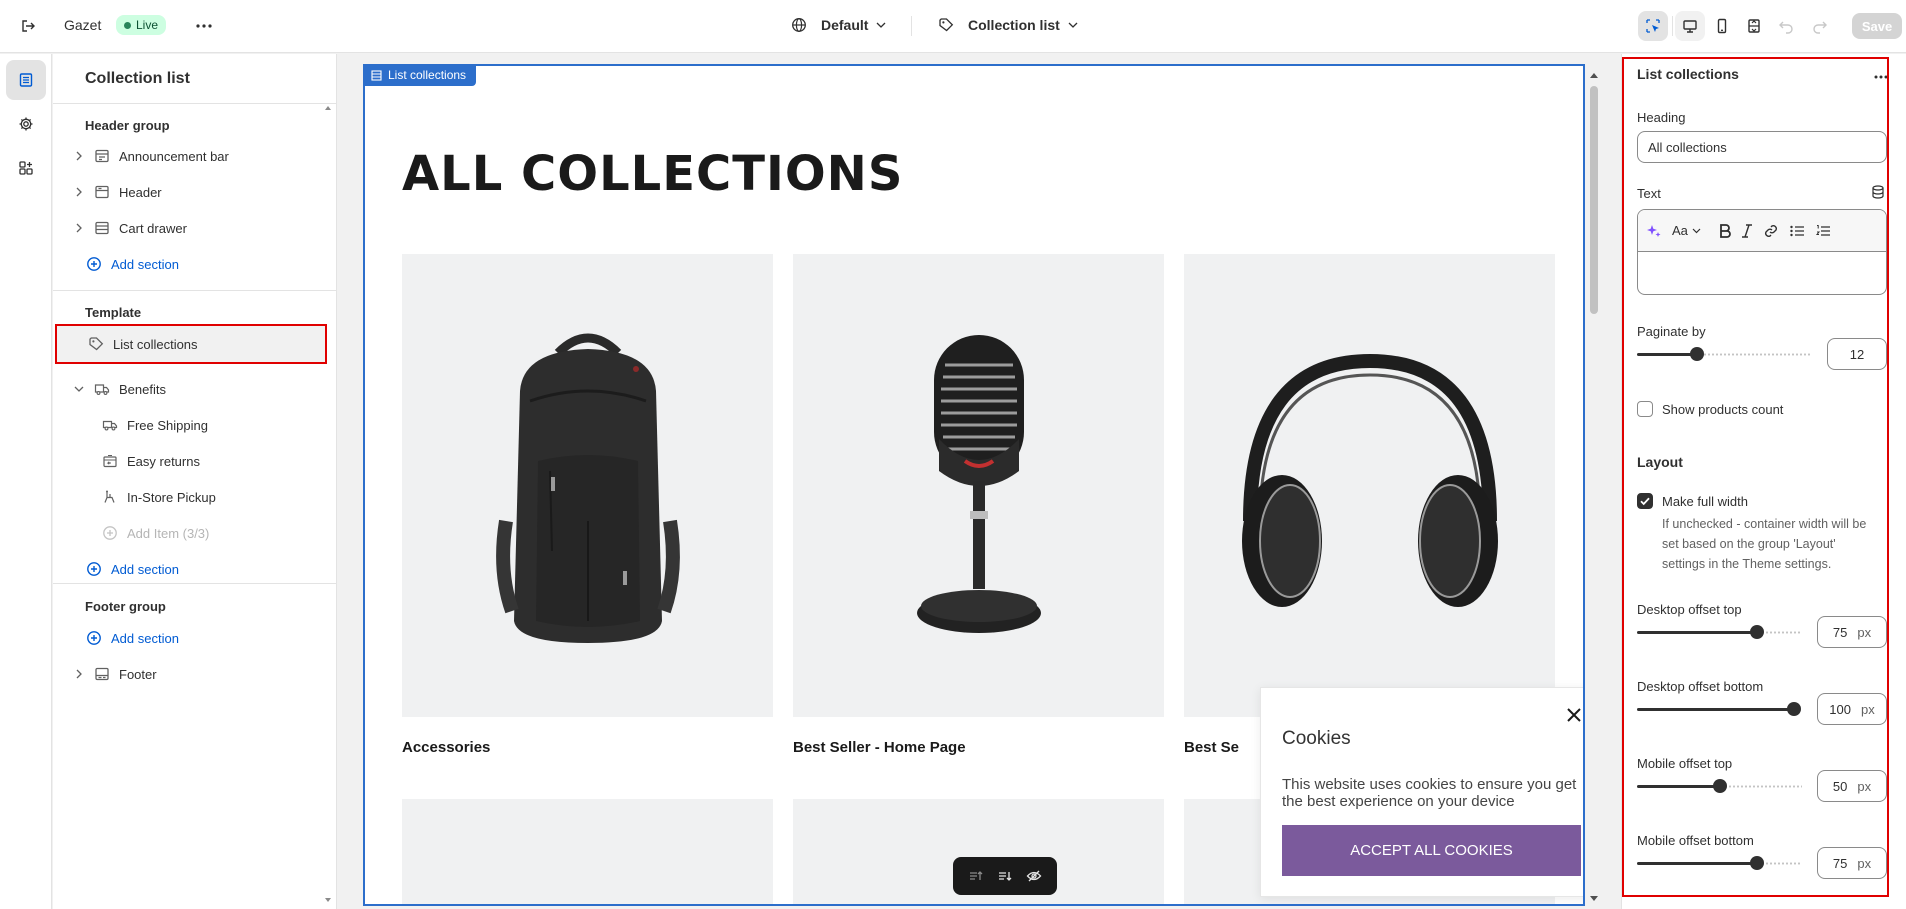  What do you see at coordinates (1654, 231) in the screenshot?
I see `ai-sparkle-icon` at bounding box center [1654, 231].